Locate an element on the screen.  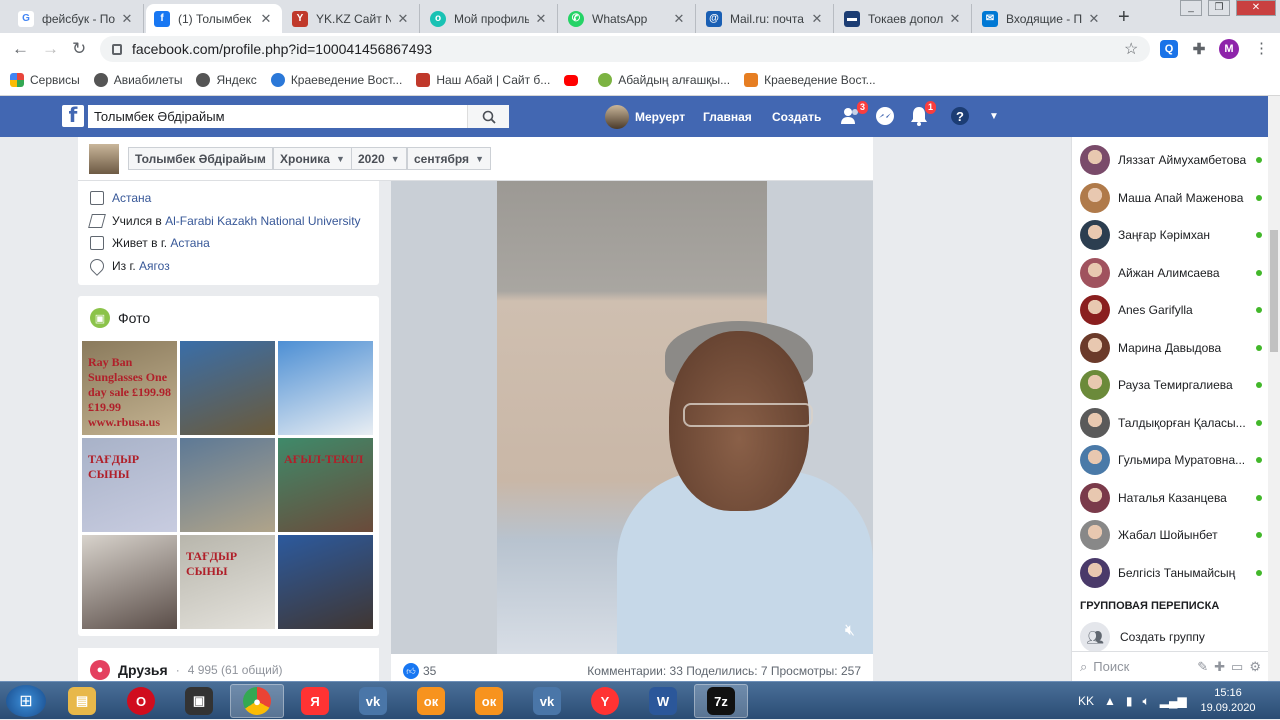
chat-contact: Айжан Алимсаева is located at coordinates (1171, 273).